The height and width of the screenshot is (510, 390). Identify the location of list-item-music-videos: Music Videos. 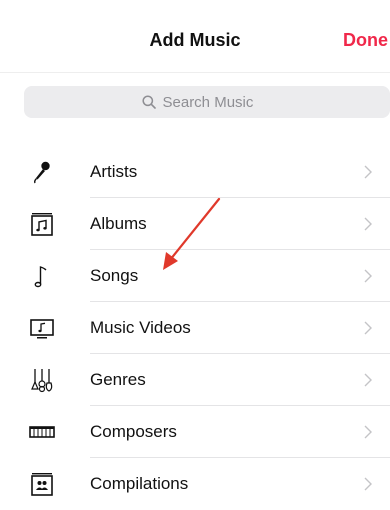
(195, 328).